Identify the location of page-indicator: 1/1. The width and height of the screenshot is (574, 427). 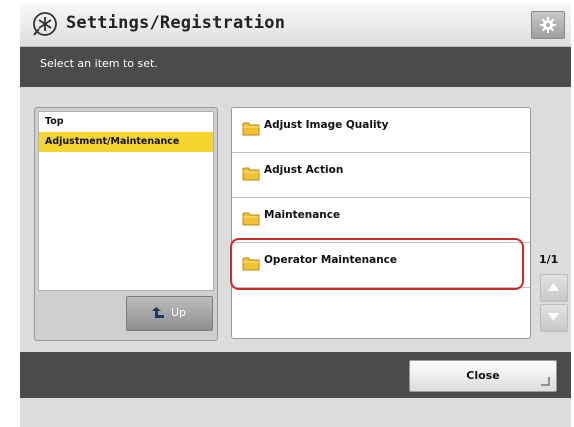
(549, 259).